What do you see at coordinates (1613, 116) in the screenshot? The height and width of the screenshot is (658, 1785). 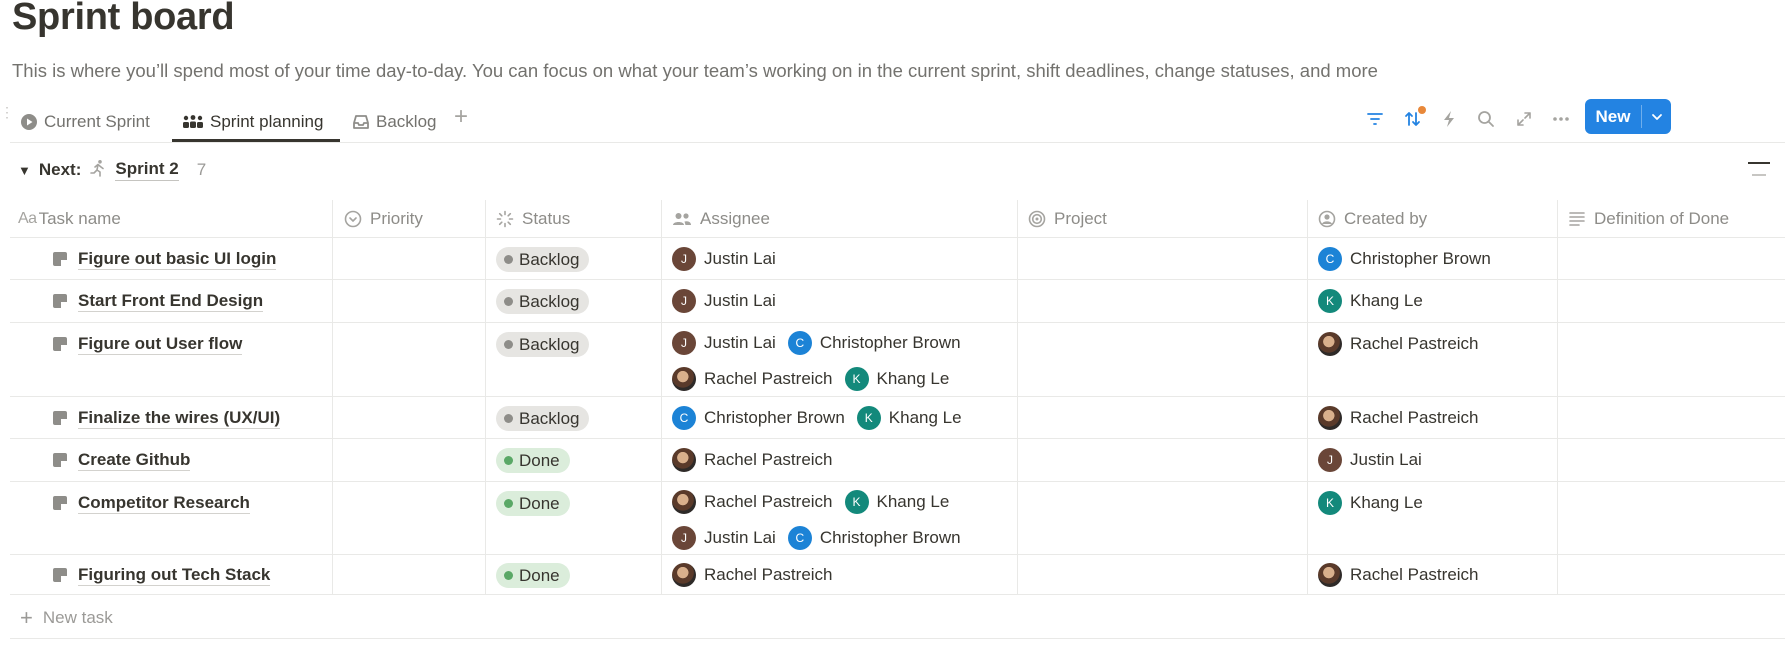 I see `new-button-label: New` at bounding box center [1613, 116].